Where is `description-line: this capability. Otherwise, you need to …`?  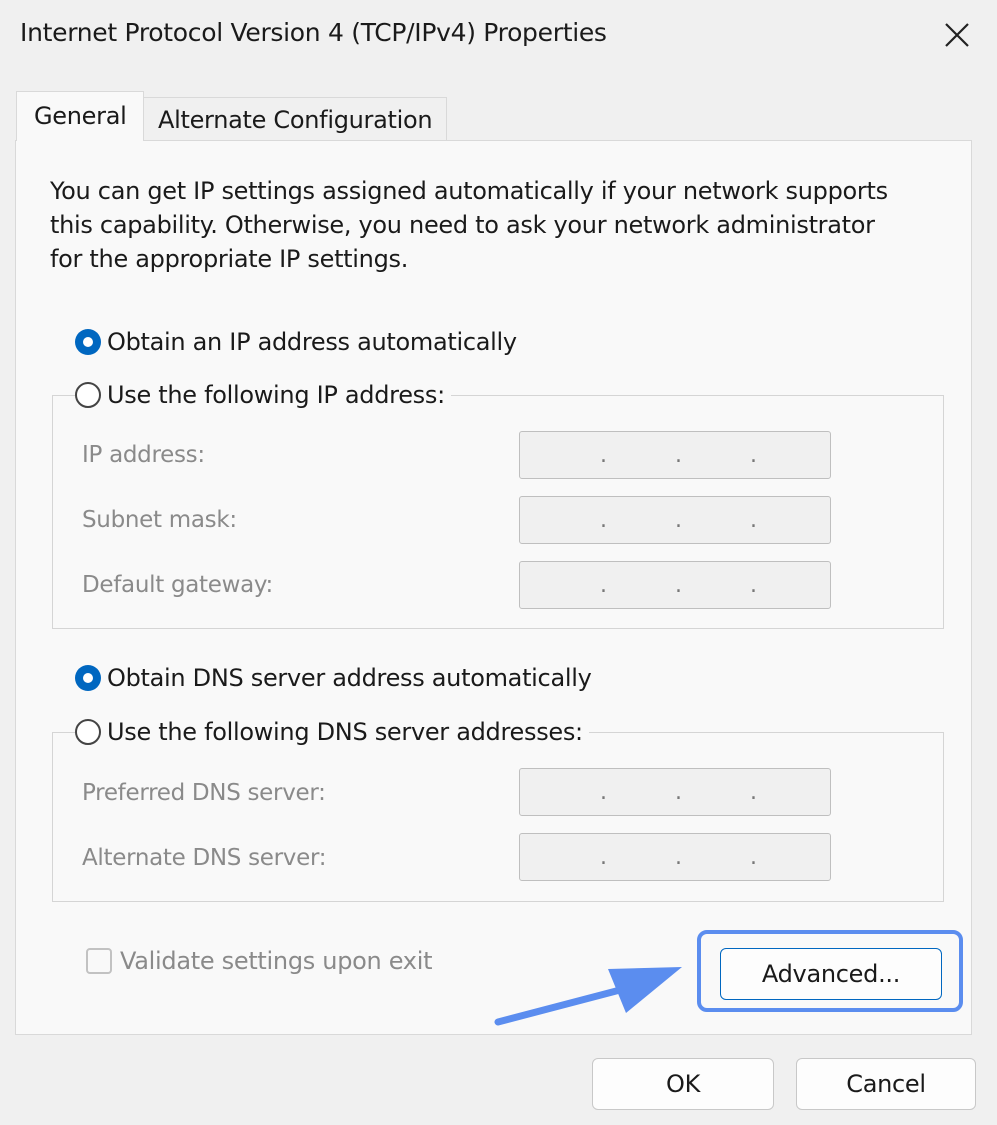 description-line: this capability. Otherwise, you need to … is located at coordinates (462, 225).